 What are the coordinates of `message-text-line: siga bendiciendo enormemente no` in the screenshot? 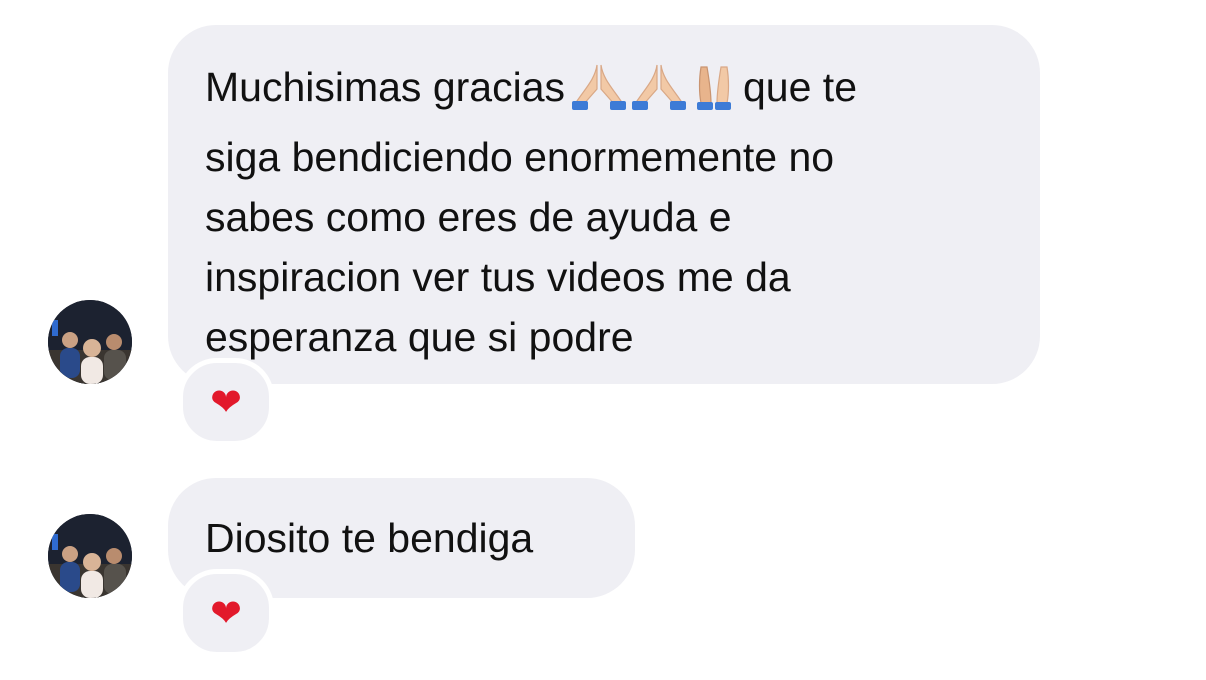 It's located at (520, 157).